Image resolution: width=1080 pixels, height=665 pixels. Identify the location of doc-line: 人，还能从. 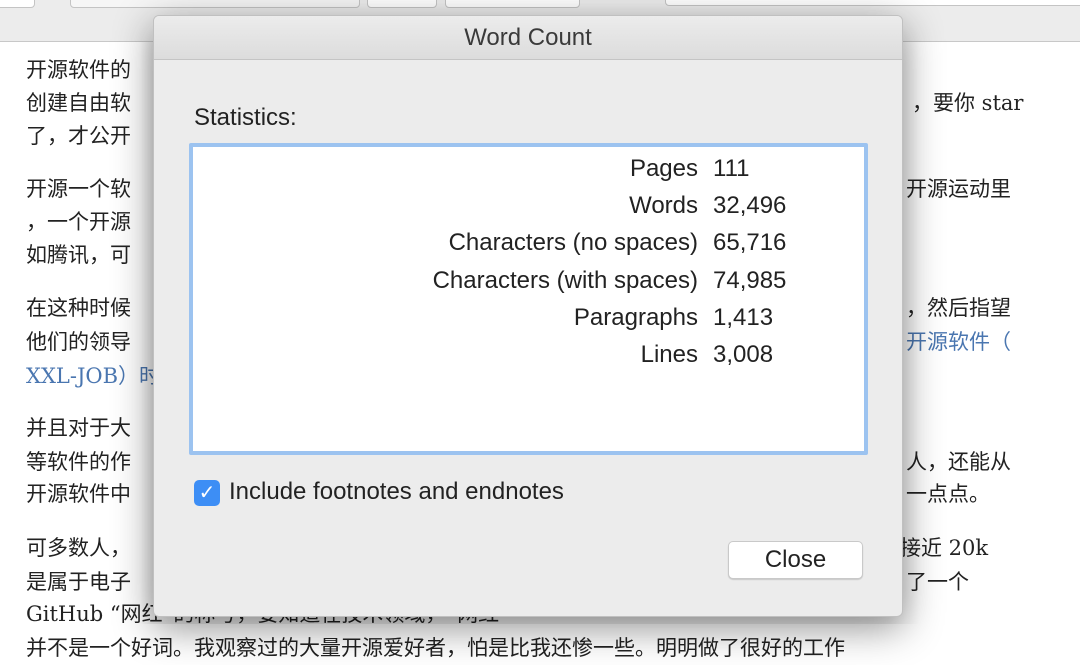
(958, 462).